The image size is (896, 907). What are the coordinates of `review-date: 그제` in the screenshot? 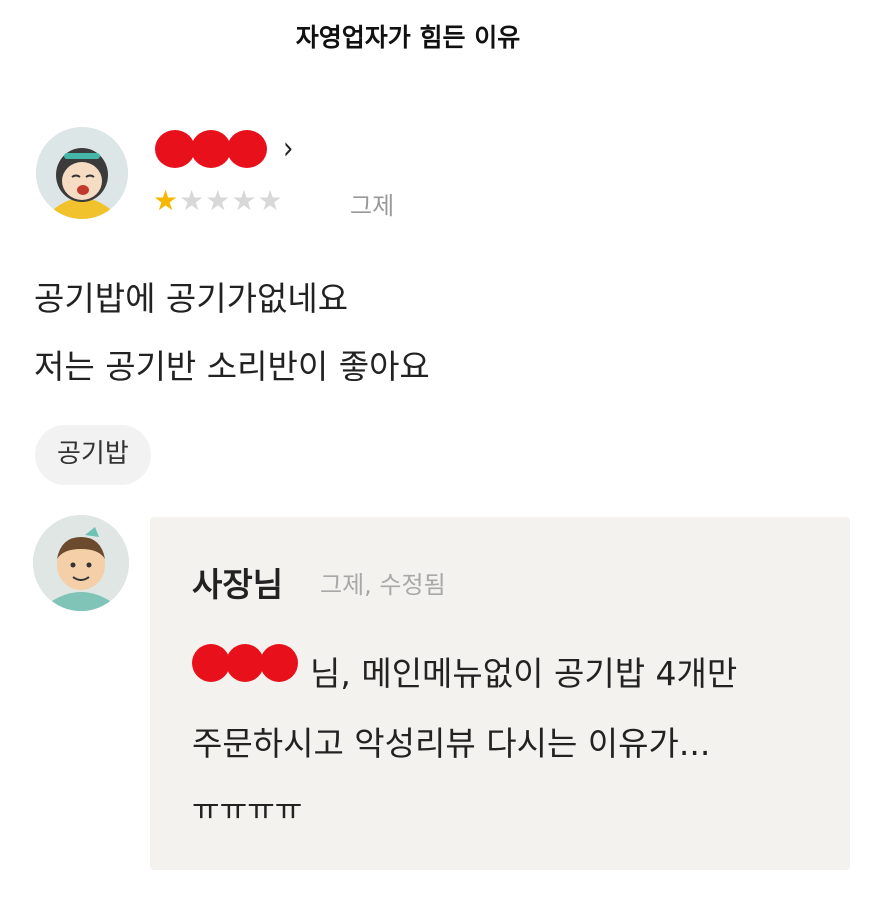 It's located at (372, 206).